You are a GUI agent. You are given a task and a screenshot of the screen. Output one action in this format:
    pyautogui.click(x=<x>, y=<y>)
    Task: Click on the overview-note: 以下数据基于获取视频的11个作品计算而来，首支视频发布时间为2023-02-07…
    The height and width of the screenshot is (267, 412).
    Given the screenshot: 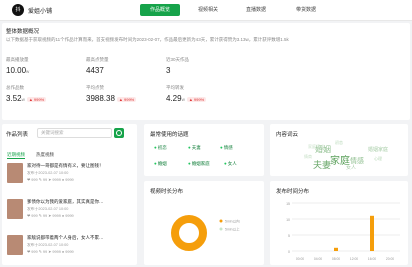 What is the action you would take?
    pyautogui.click(x=147, y=39)
    